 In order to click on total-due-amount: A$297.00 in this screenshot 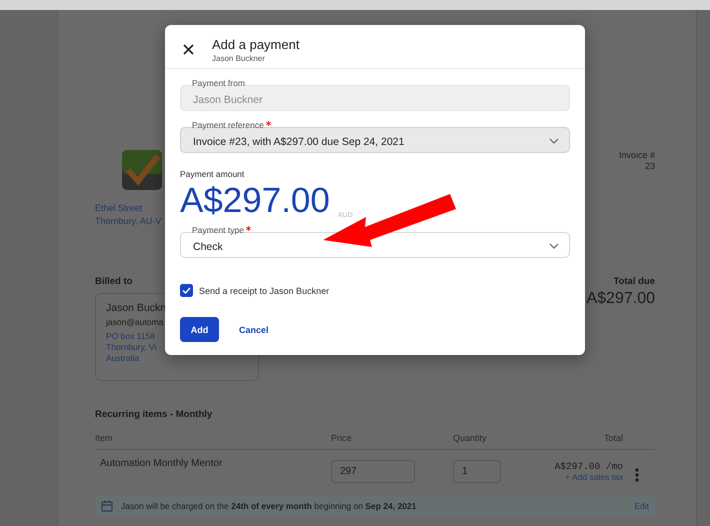, I will do `click(620, 299)`.